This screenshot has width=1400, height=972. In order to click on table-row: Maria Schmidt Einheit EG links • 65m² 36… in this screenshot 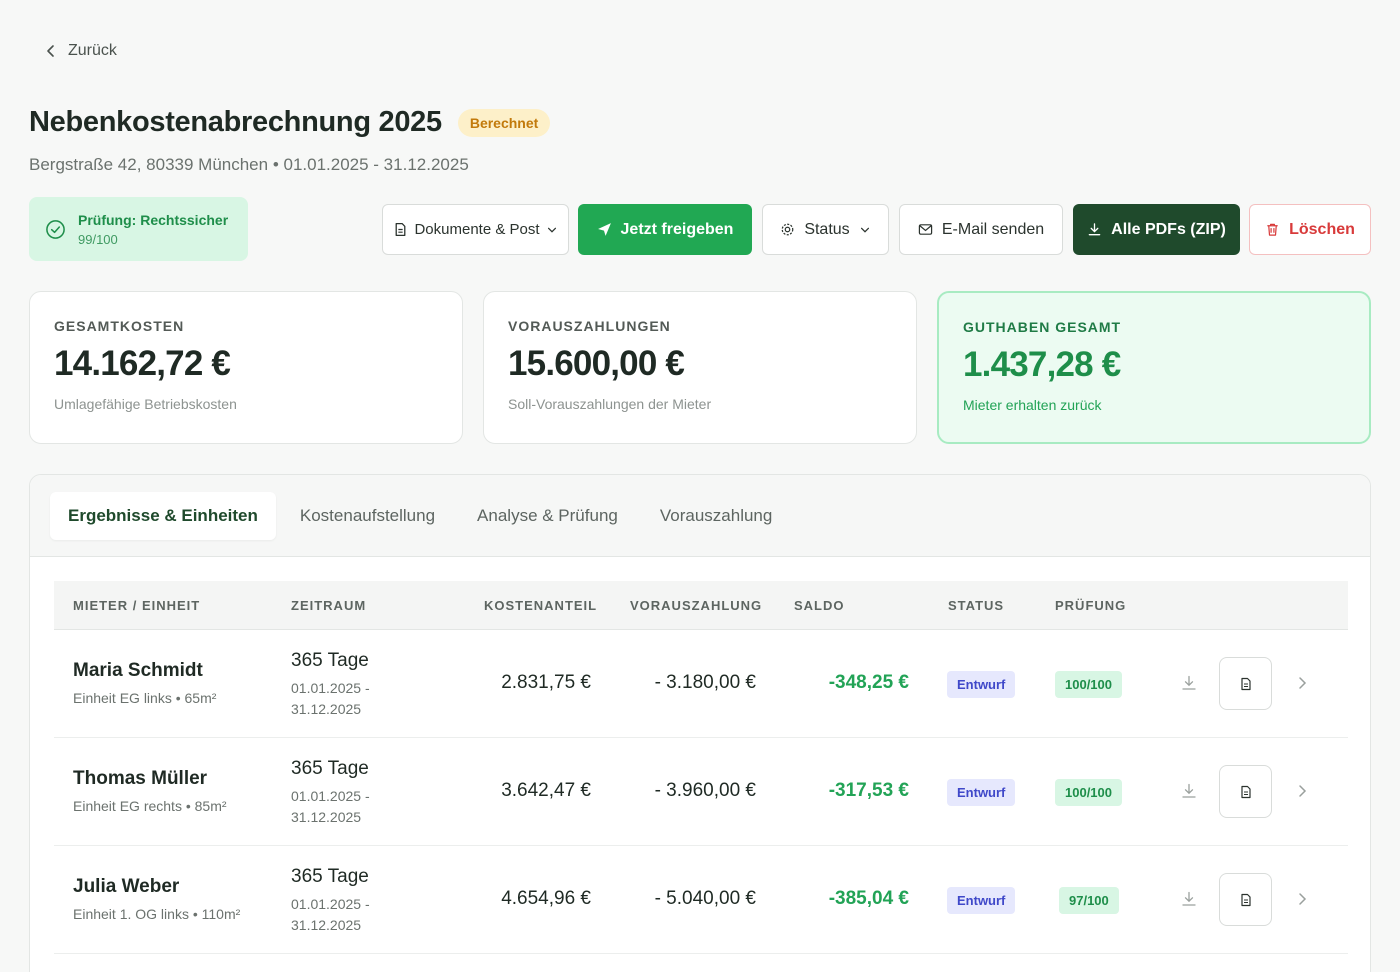, I will do `click(701, 684)`.